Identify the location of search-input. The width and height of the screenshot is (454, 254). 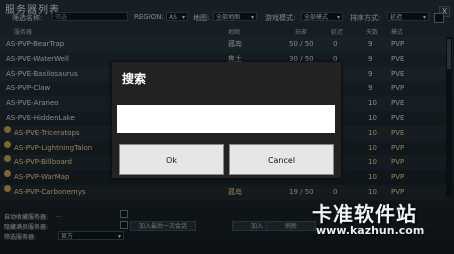
(226, 119).